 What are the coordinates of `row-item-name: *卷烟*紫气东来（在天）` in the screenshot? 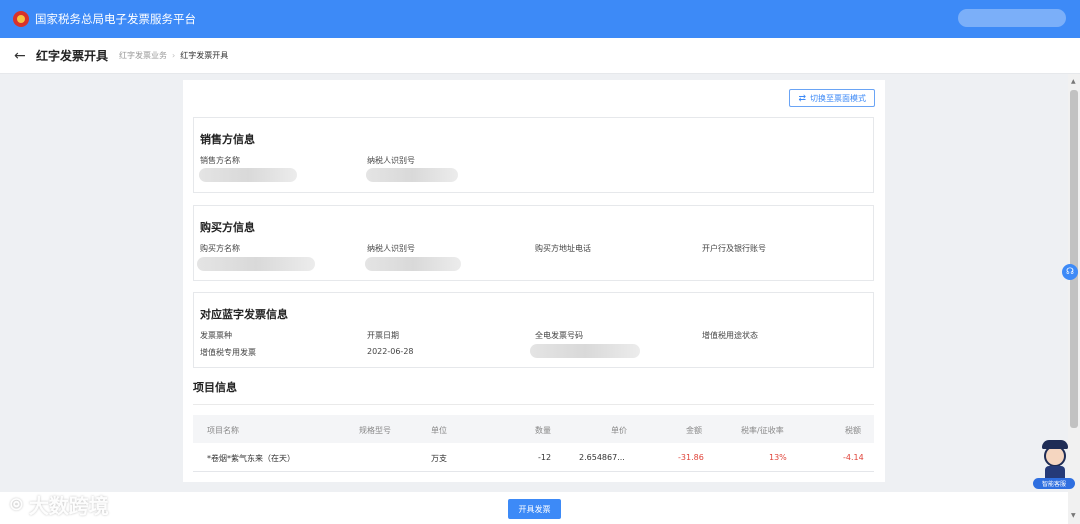 It's located at (251, 458).